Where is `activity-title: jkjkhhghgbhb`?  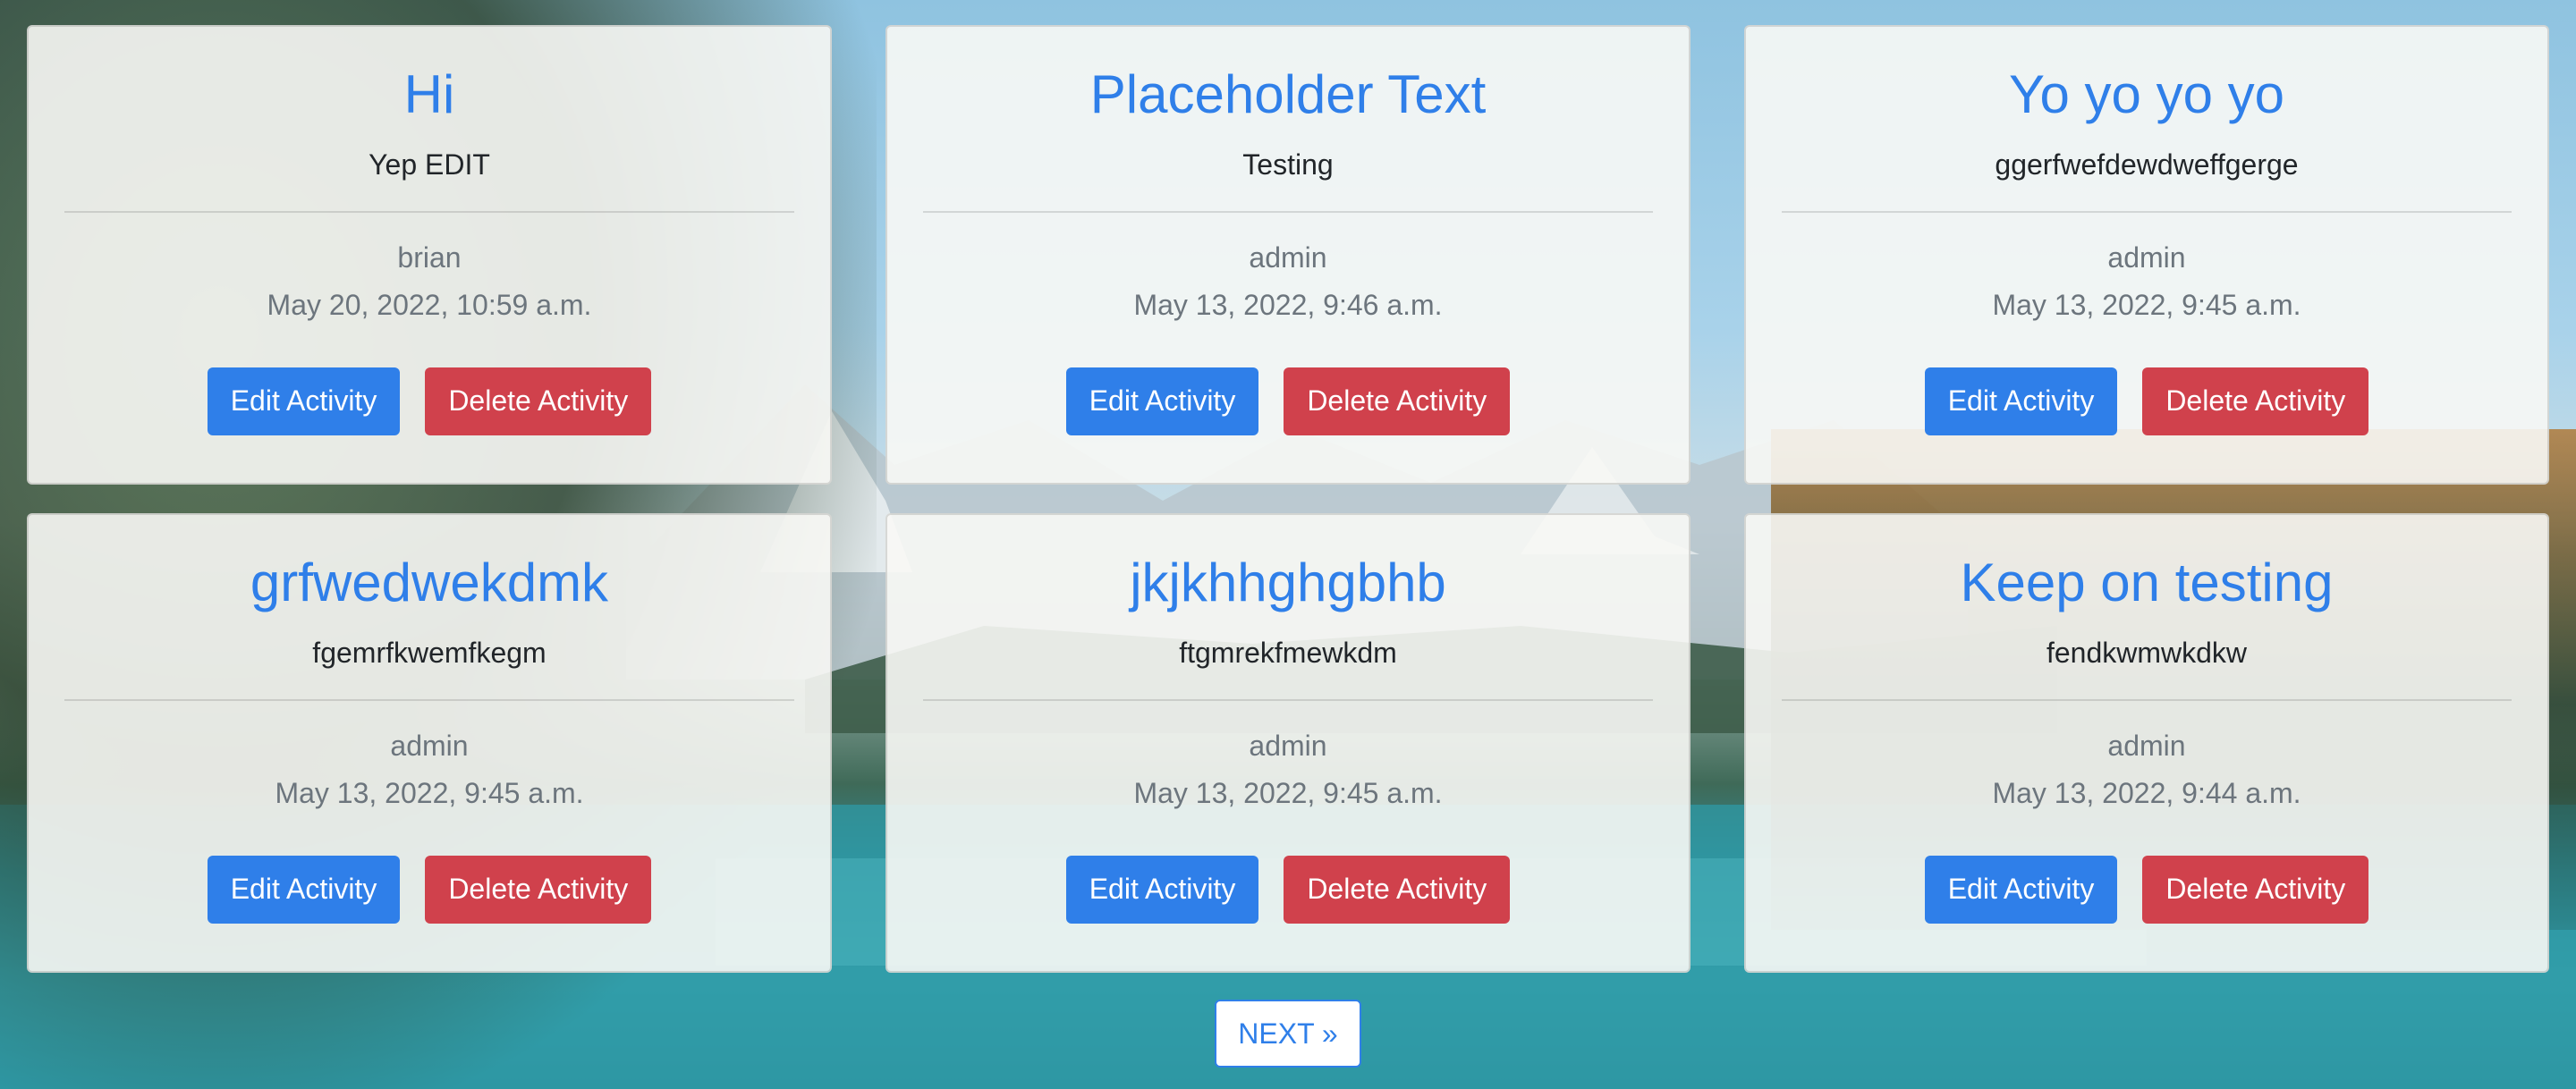
activity-title: jkjkhhghgbhb is located at coordinates (1288, 582).